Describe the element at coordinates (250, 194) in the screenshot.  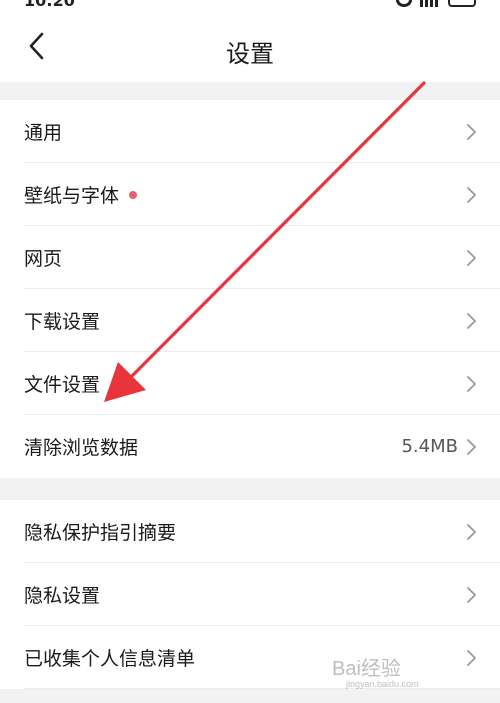
I see `settings-item-wallpaper-font: 壁纸与字体` at that location.